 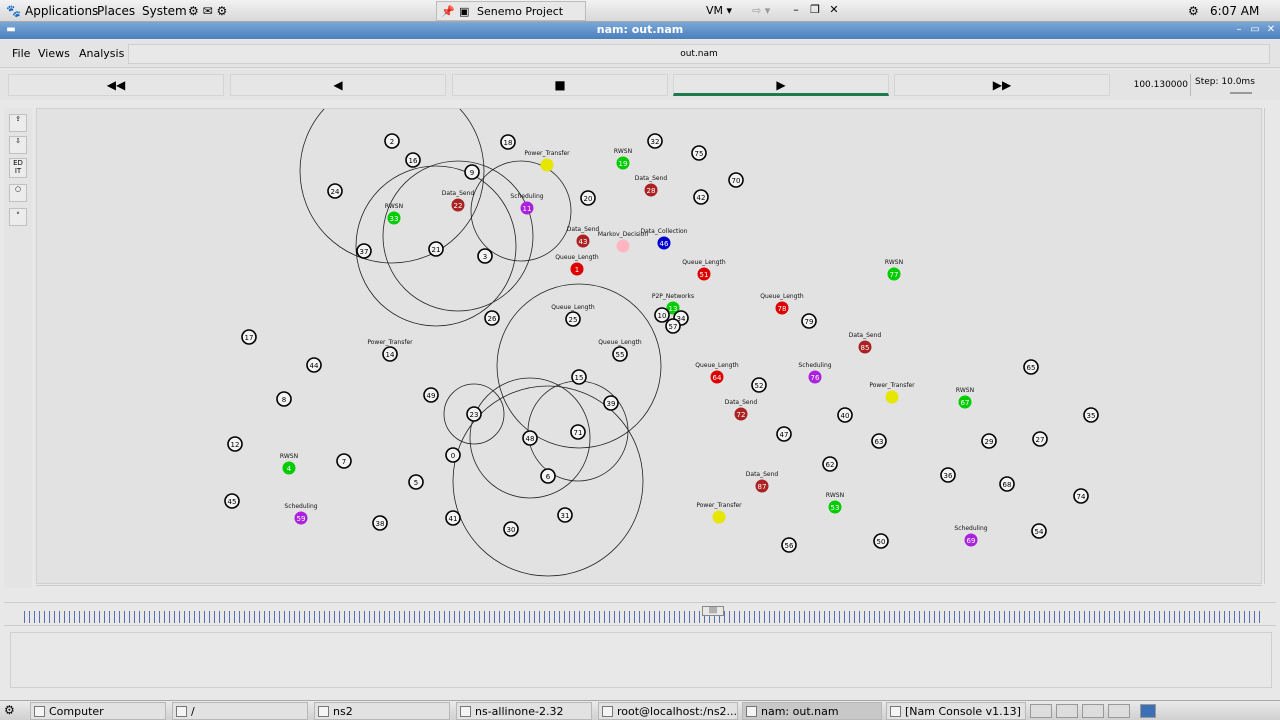 I want to click on network-node: 9, so click(x=472, y=172).